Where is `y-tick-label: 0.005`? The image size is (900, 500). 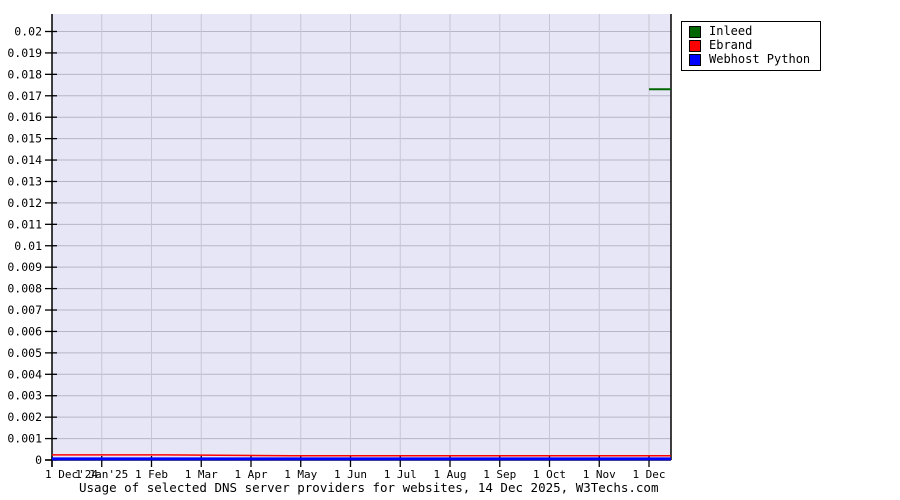
y-tick-label: 0.005 is located at coordinates (24, 353).